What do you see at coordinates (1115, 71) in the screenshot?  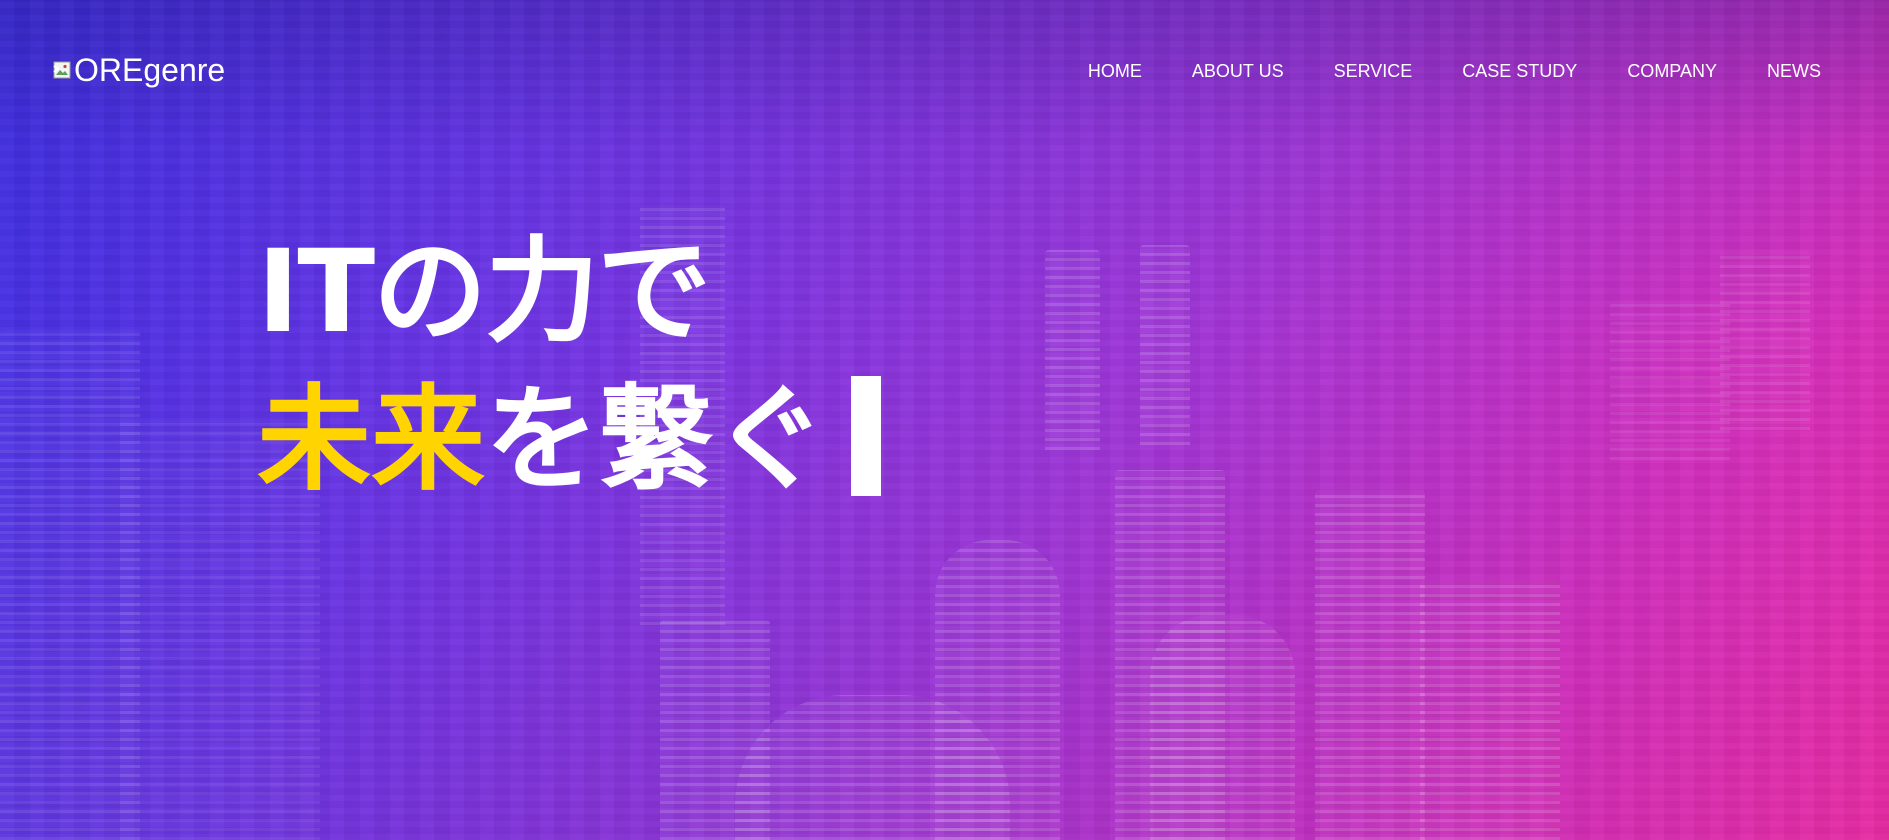 I see `nav-item-home: HOME` at bounding box center [1115, 71].